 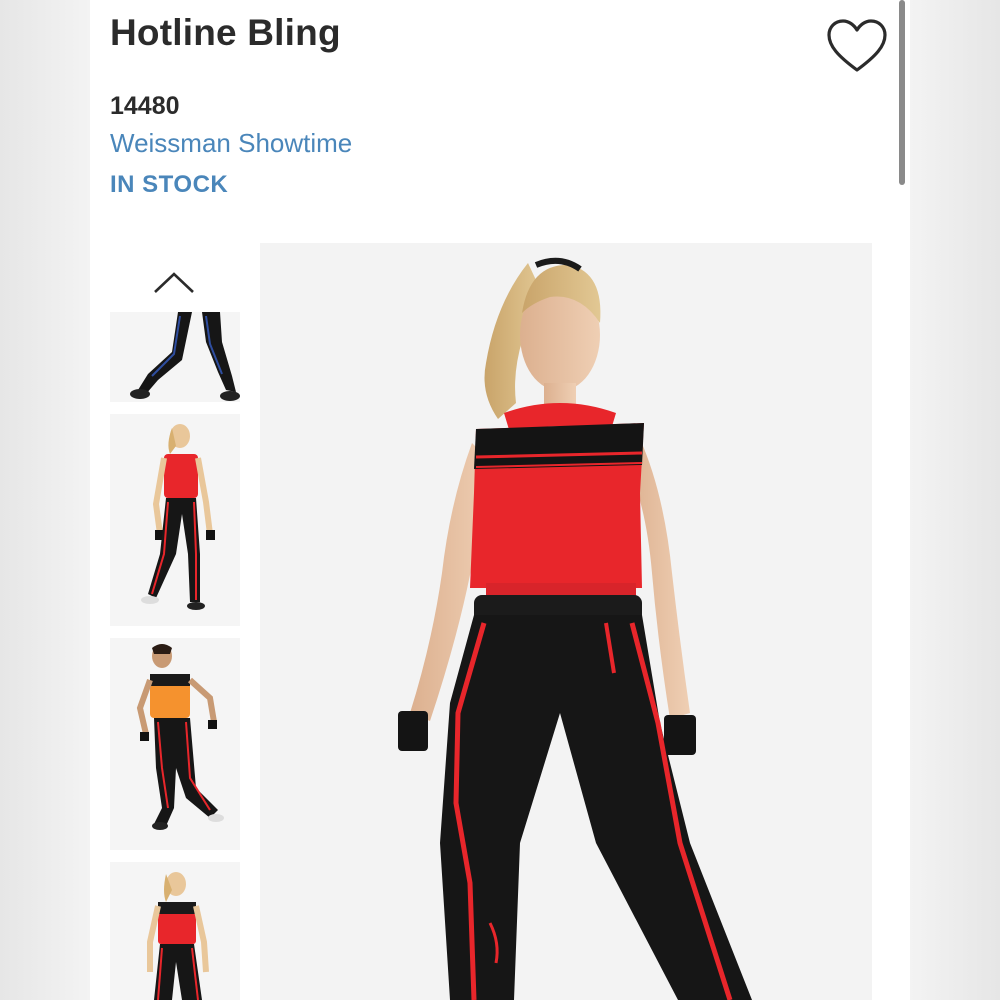 I want to click on stock-status: IN STOCK, so click(x=169, y=184).